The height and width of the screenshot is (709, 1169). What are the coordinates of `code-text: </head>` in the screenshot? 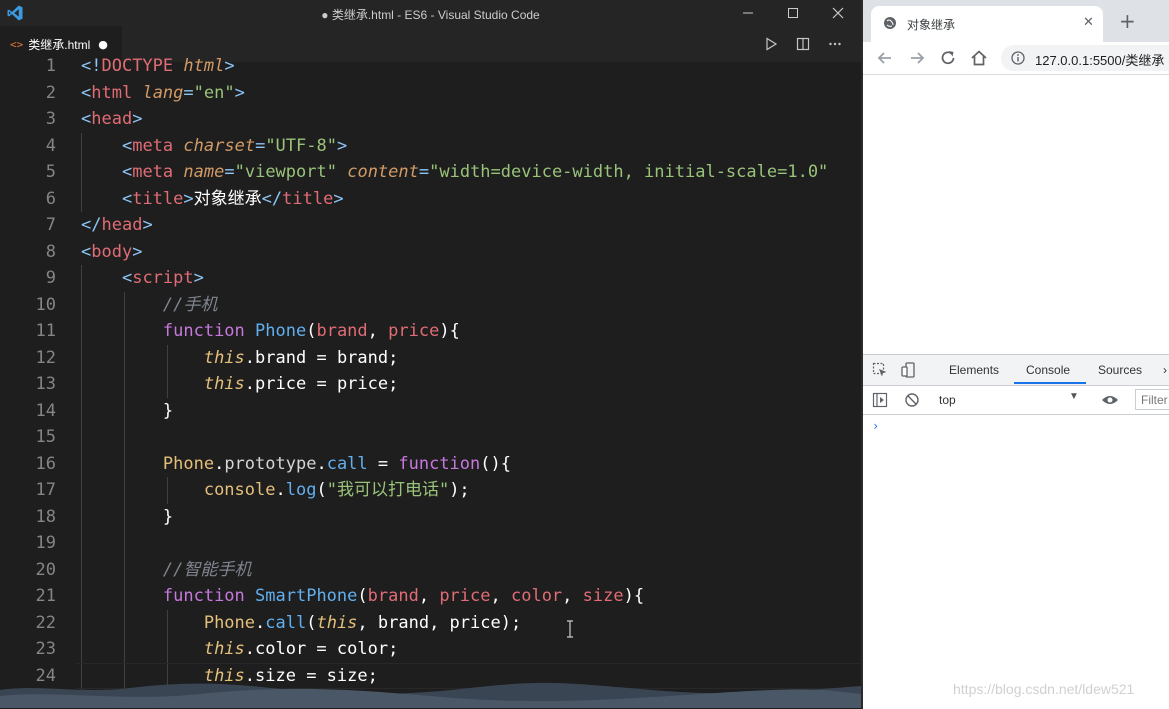 It's located at (117, 225).